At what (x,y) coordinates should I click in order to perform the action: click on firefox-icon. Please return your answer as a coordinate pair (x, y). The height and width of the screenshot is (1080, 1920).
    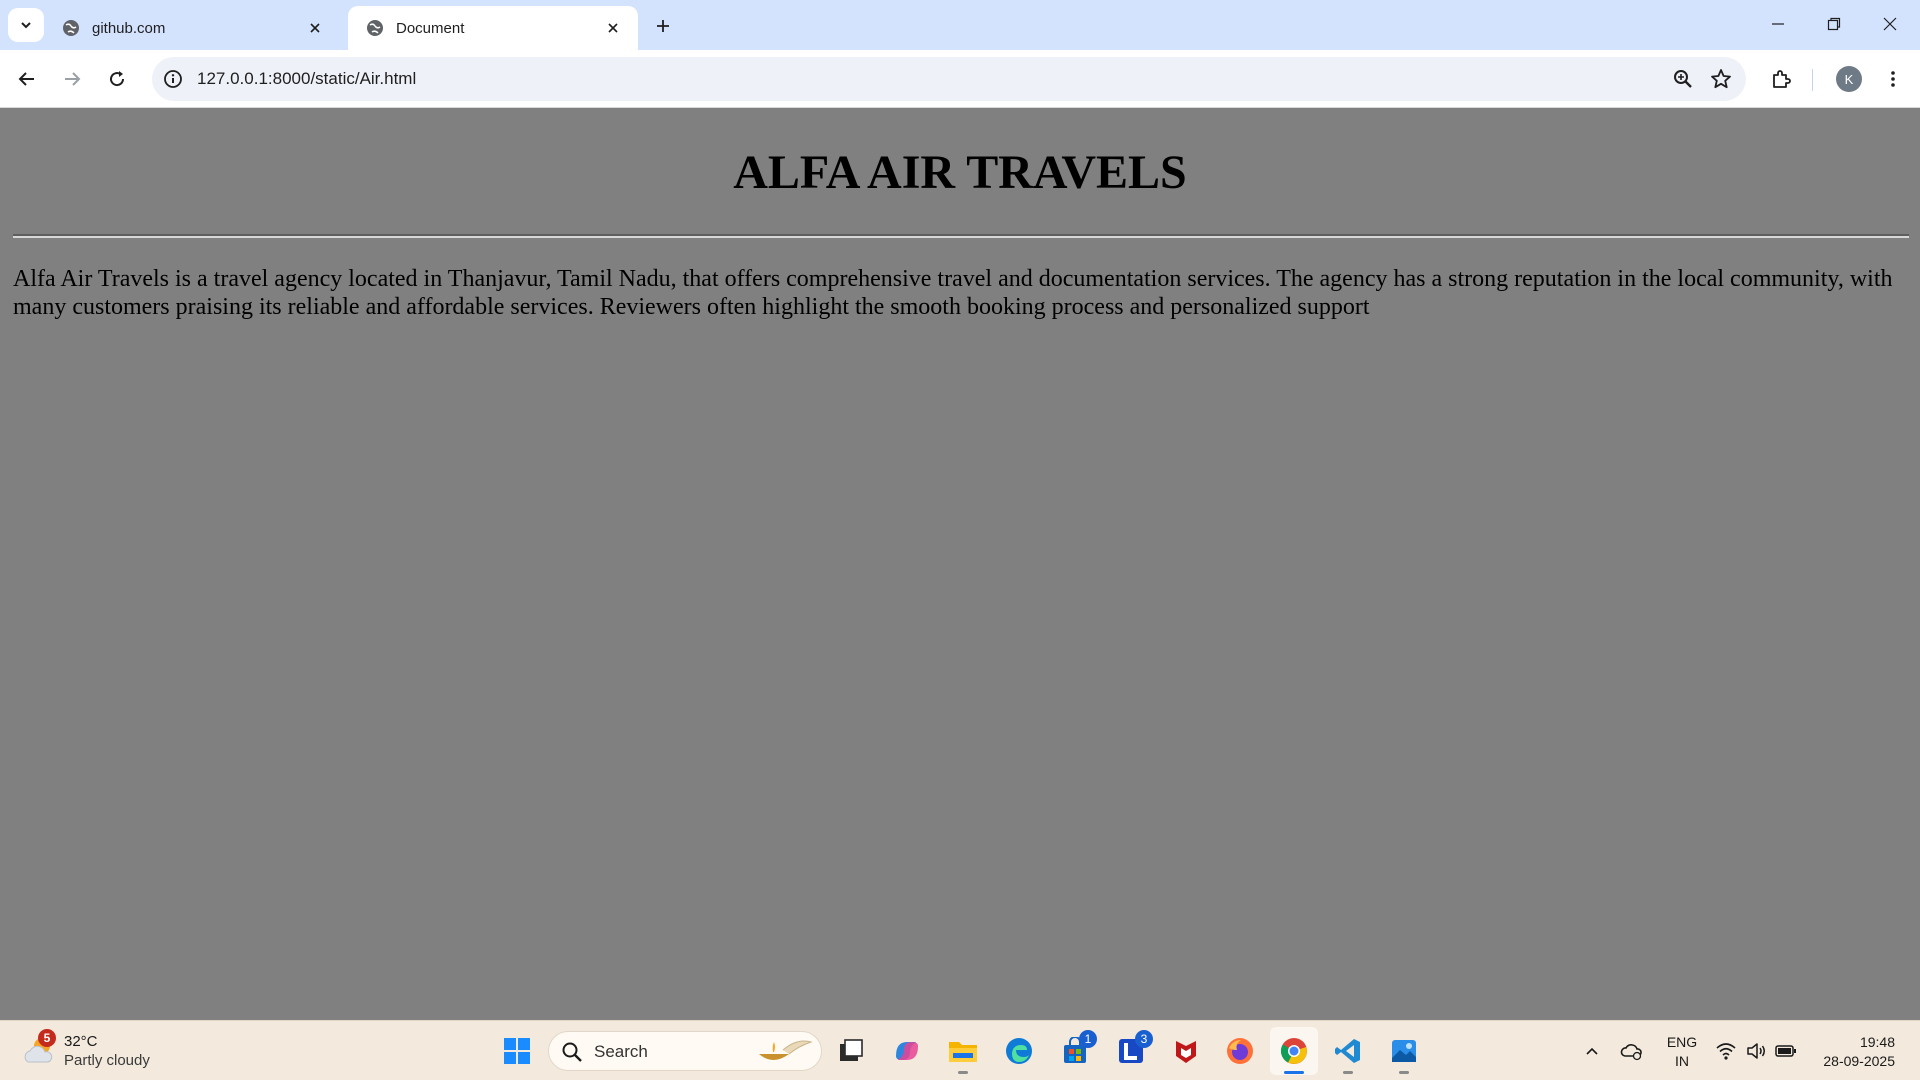
    Looking at the image, I should click on (1240, 1051).